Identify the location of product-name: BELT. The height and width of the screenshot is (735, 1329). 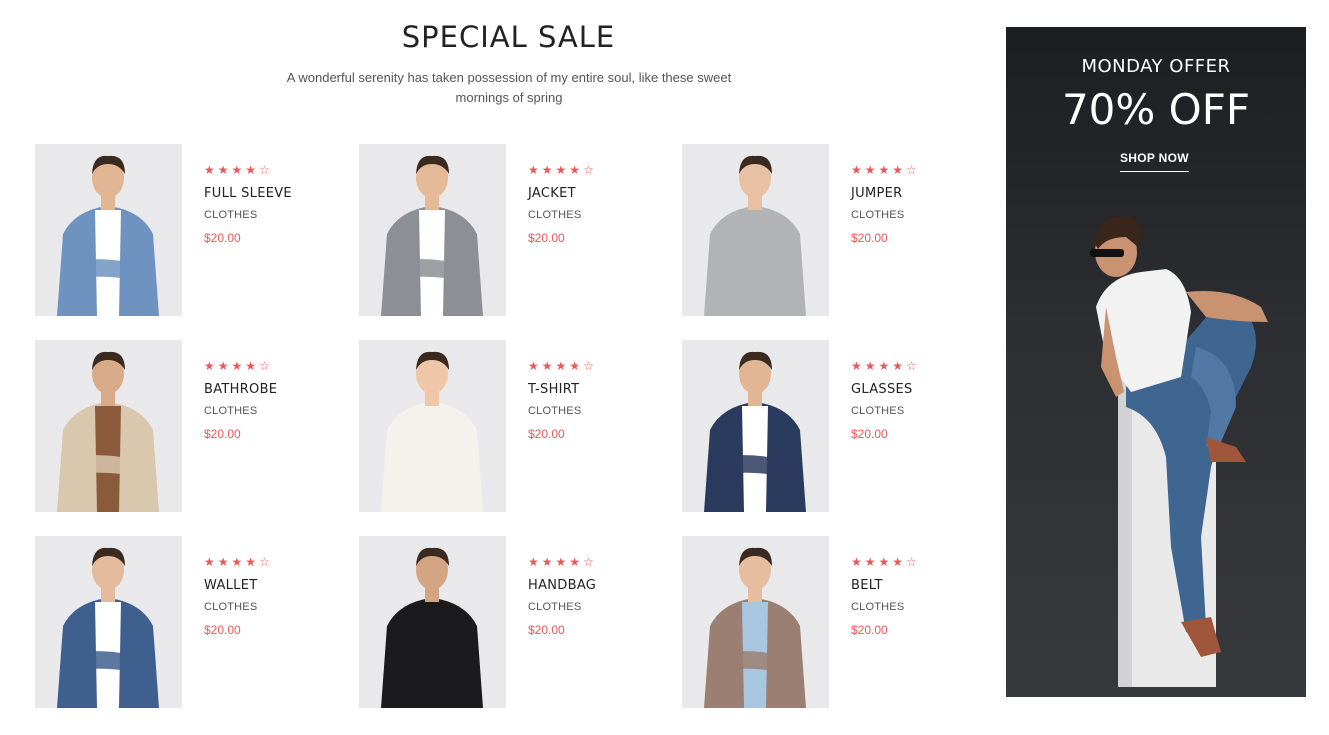
(884, 585).